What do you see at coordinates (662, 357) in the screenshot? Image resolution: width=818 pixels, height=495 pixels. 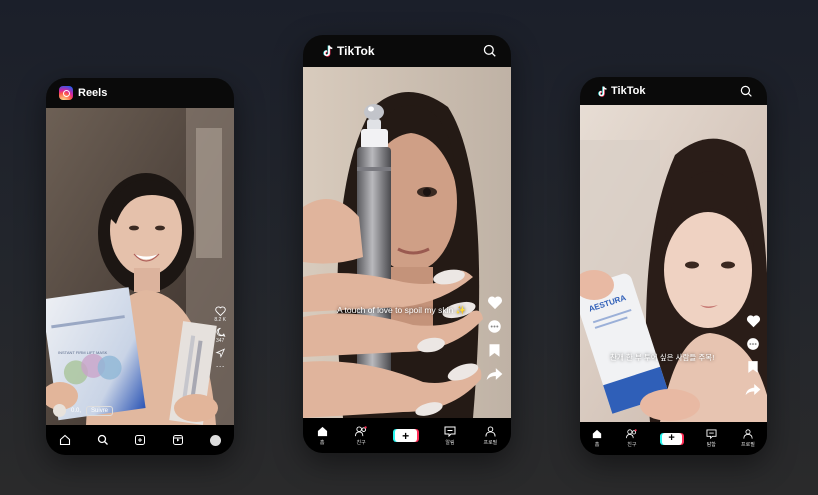 I see `video-caption: 찬개 한 부 투어 싶은 사람들 주목!` at bounding box center [662, 357].